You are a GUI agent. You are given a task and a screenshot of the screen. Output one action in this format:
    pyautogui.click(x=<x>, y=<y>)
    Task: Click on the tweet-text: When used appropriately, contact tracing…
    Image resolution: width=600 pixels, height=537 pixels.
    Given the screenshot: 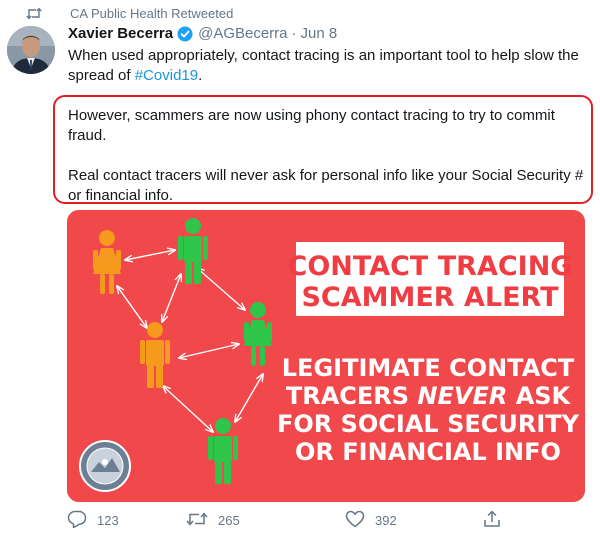 What is the action you would take?
    pyautogui.click(x=328, y=66)
    